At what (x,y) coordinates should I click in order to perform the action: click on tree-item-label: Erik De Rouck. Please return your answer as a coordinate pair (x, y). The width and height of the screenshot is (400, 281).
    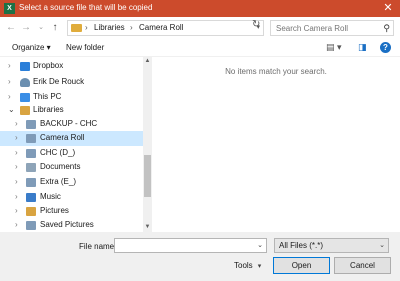
    Looking at the image, I should click on (59, 81).